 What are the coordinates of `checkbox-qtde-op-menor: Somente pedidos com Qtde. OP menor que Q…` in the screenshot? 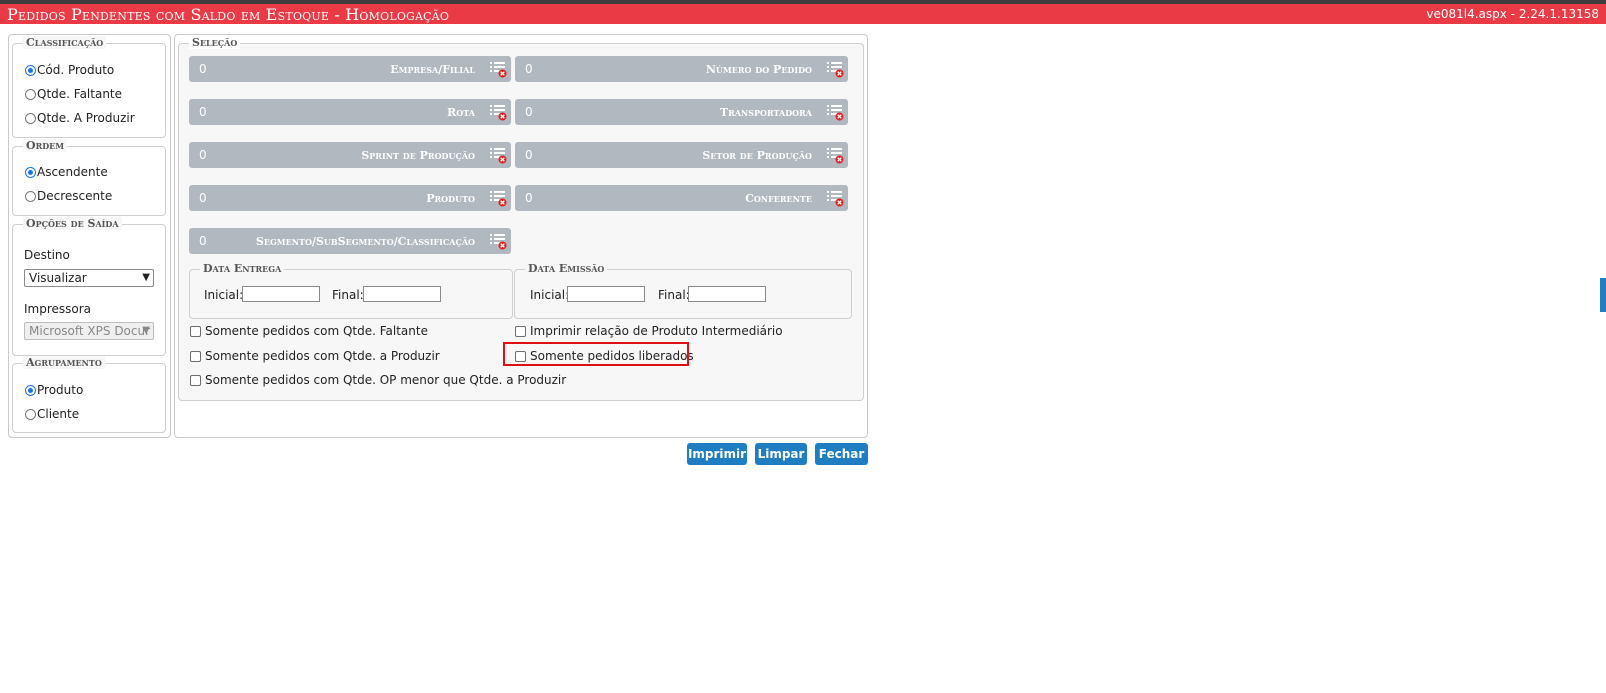 It's located at (378, 380).